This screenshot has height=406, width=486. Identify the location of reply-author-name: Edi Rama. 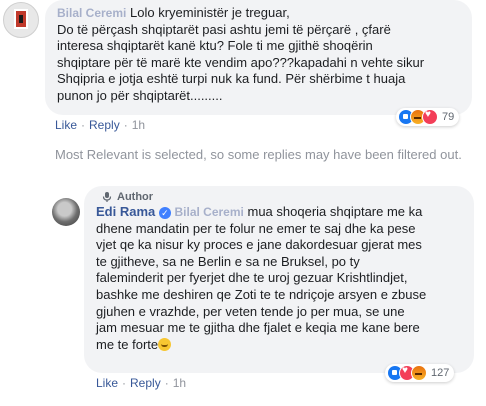
(125, 211).